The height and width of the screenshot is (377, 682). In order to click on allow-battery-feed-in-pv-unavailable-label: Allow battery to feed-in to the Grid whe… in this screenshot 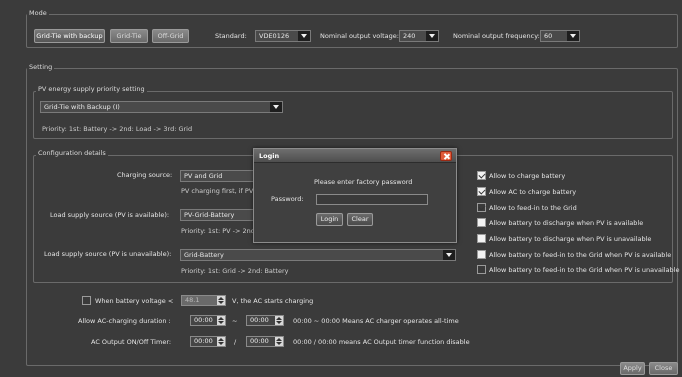, I will do `click(584, 270)`.